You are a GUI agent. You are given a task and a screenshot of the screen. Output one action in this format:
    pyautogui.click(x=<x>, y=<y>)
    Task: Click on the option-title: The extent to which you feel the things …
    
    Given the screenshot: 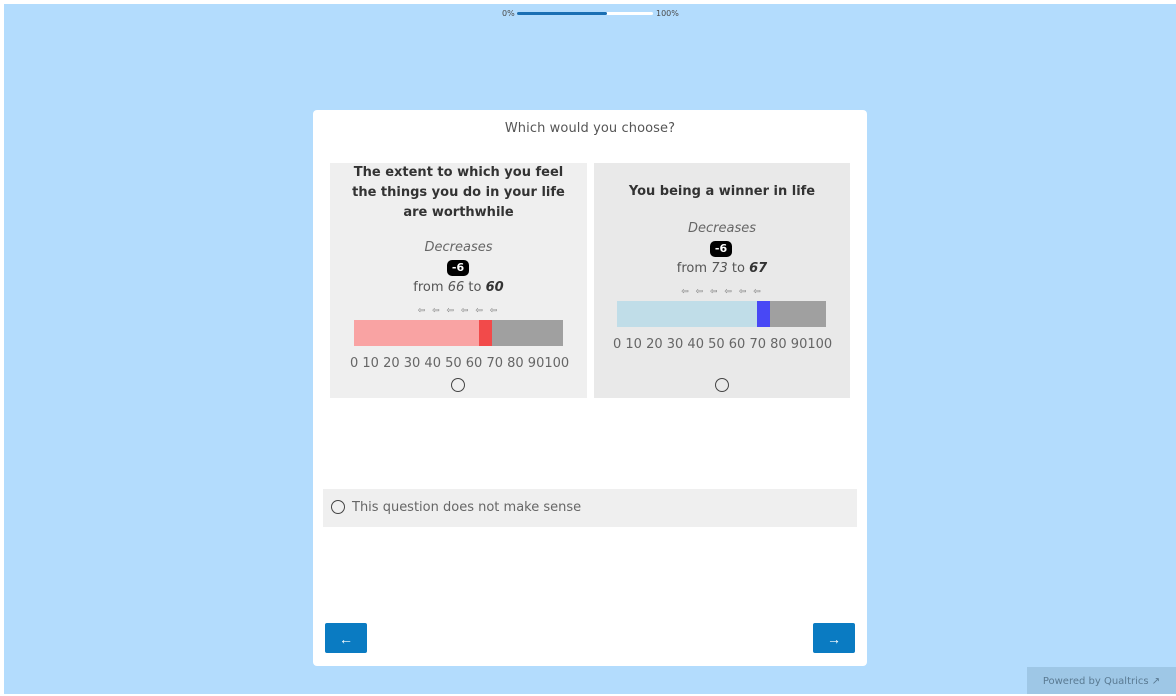 What is the action you would take?
    pyautogui.click(x=458, y=192)
    